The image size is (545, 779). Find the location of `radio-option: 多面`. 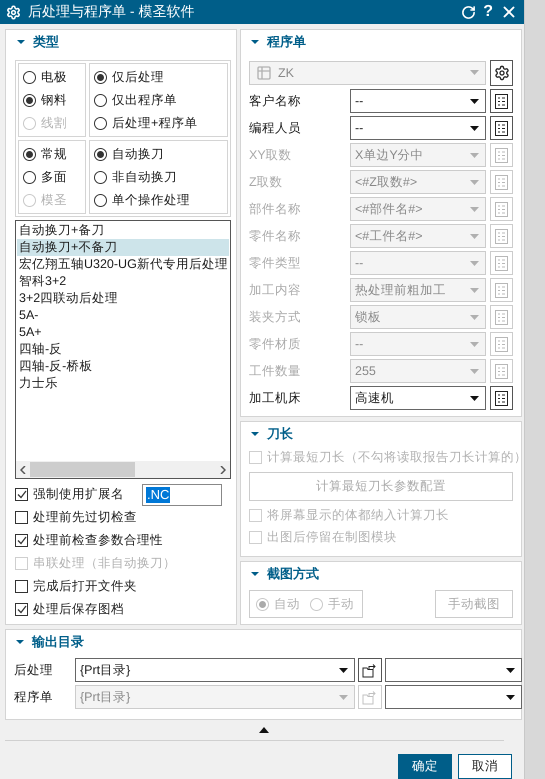

radio-option: 多面 is located at coordinates (52, 177).